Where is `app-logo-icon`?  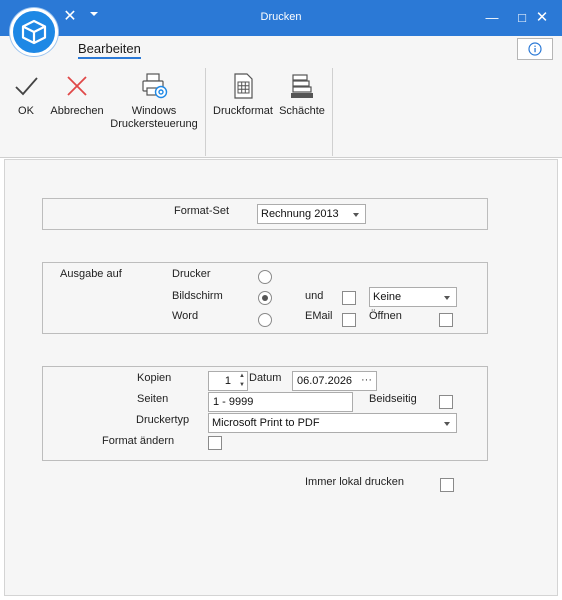
app-logo-icon is located at coordinates (34, 32).